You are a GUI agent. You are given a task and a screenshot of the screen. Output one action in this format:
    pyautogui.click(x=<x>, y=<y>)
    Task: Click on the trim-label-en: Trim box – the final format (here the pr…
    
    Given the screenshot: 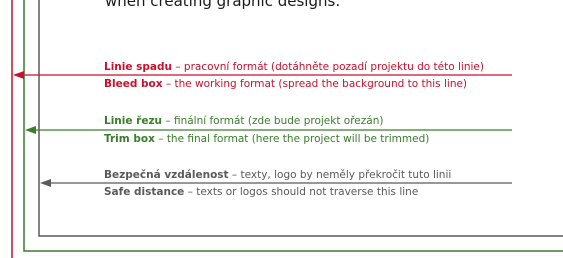 What is the action you would take?
    pyautogui.click(x=266, y=139)
    